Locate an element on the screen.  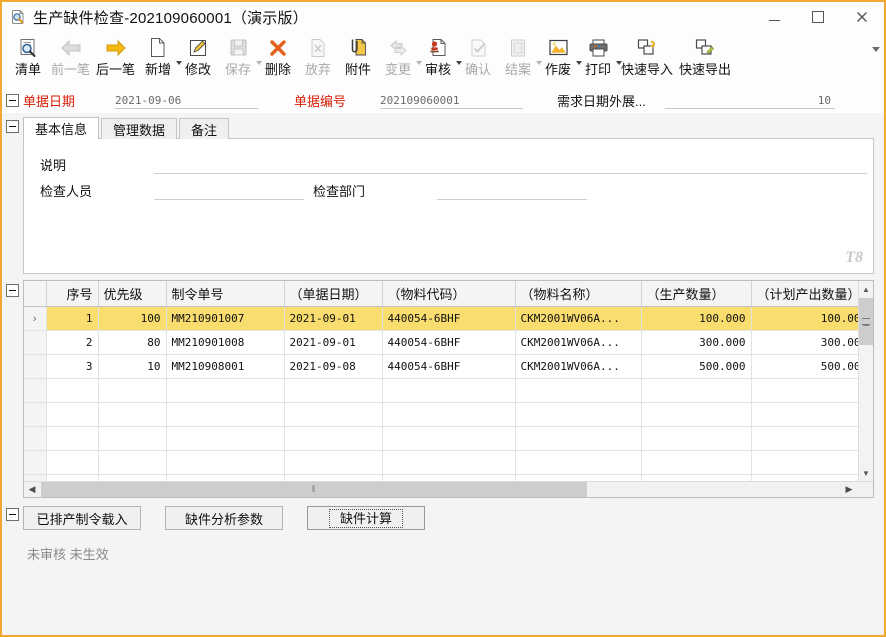
grid-header-cell: （生产数量） is located at coordinates (696, 294).